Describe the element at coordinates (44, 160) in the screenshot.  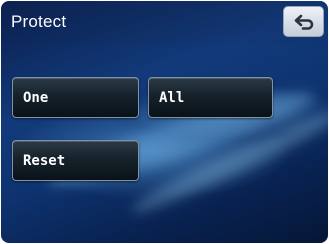
I see `reset-label: Reset` at that location.